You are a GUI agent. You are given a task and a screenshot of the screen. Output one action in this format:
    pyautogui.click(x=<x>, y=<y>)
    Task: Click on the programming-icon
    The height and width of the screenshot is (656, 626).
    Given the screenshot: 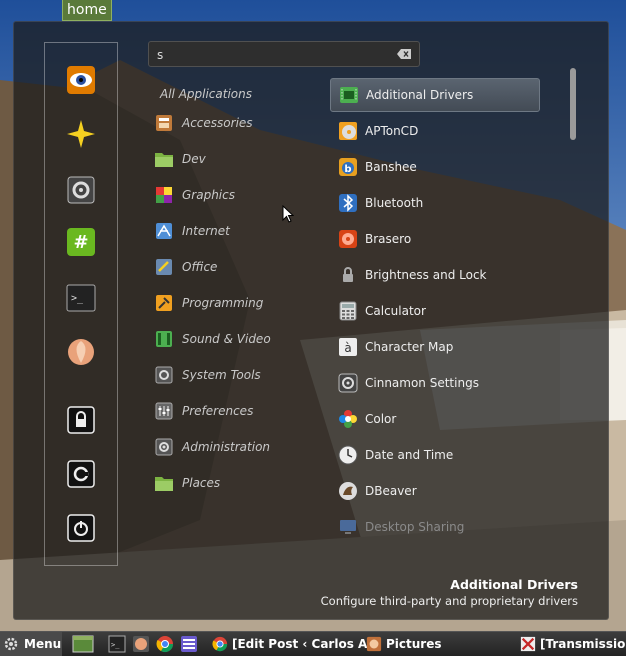 What is the action you would take?
    pyautogui.click(x=164, y=303)
    